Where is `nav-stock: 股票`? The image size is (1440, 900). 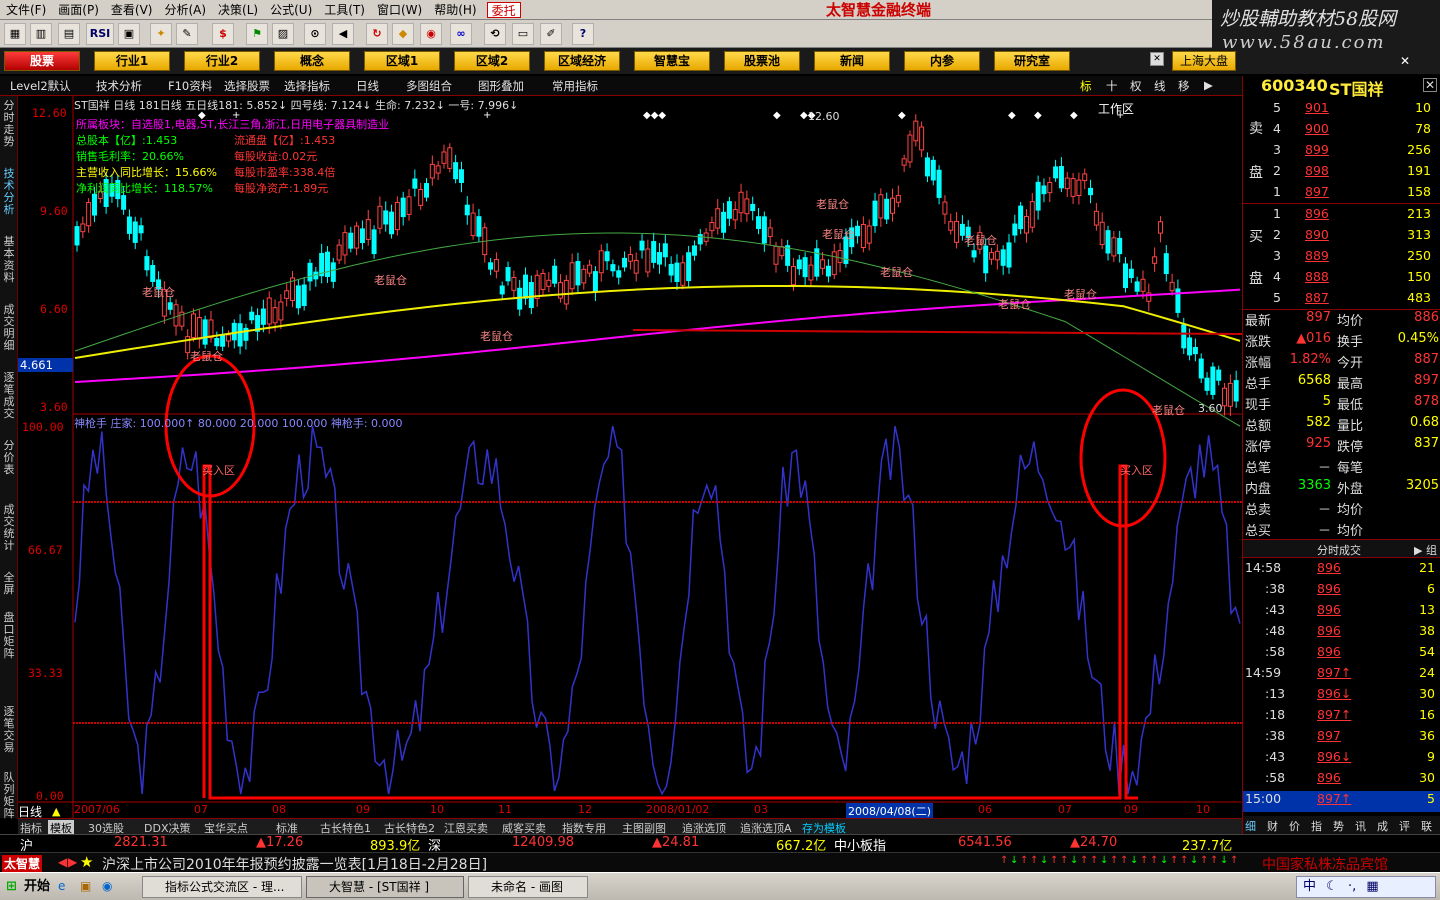
nav-stock: 股票 is located at coordinates (42, 61).